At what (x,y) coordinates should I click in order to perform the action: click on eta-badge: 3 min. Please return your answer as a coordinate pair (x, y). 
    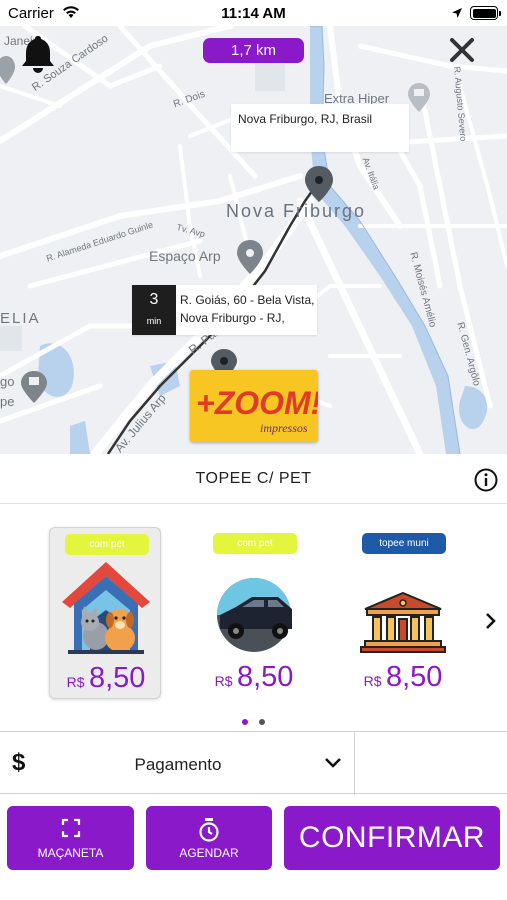
    Looking at the image, I should click on (154, 310).